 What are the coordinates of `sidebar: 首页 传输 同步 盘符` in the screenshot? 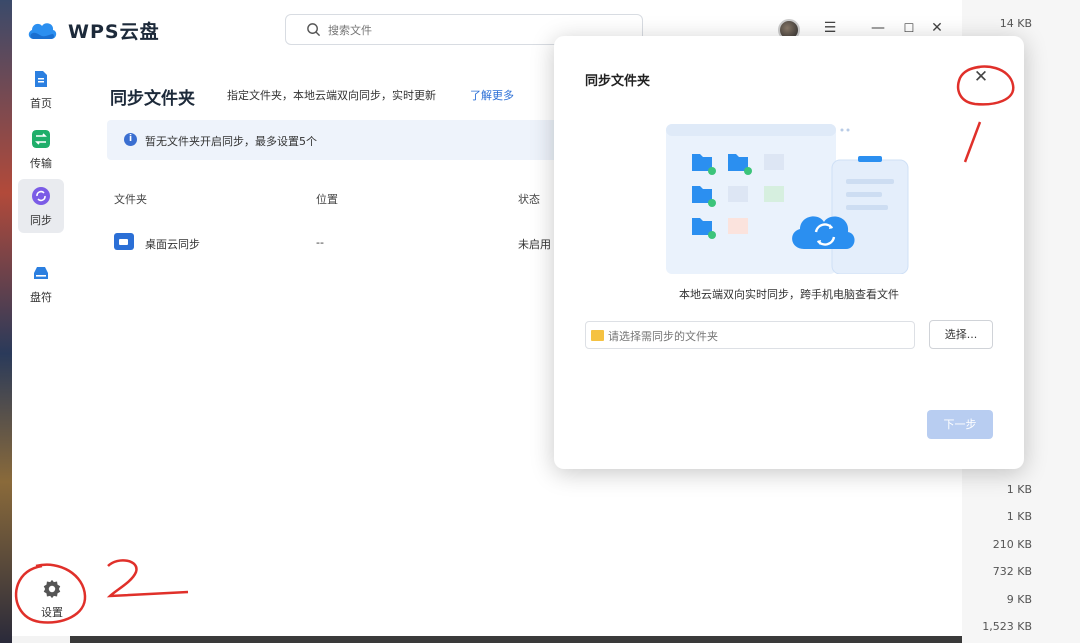 It's located at (41, 347).